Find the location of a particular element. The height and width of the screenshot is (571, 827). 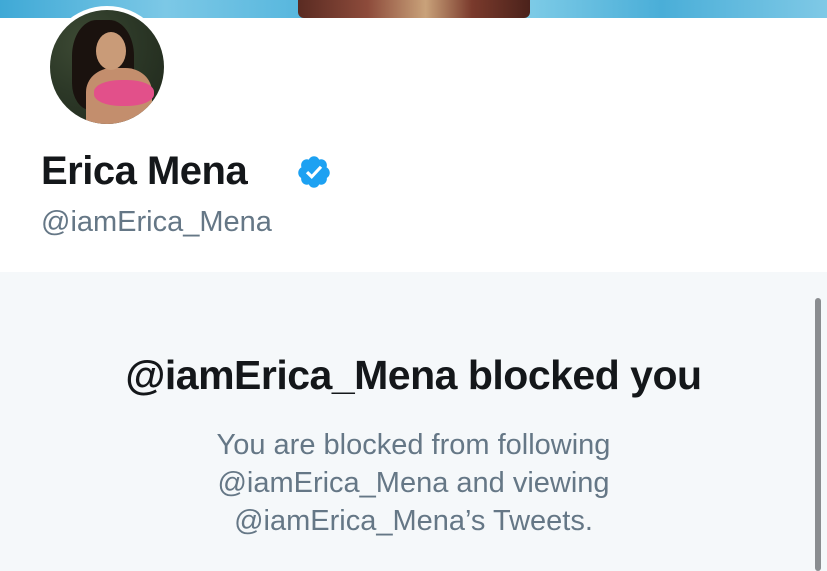

profile-handle: @iamErica_Mena is located at coordinates (156, 222).